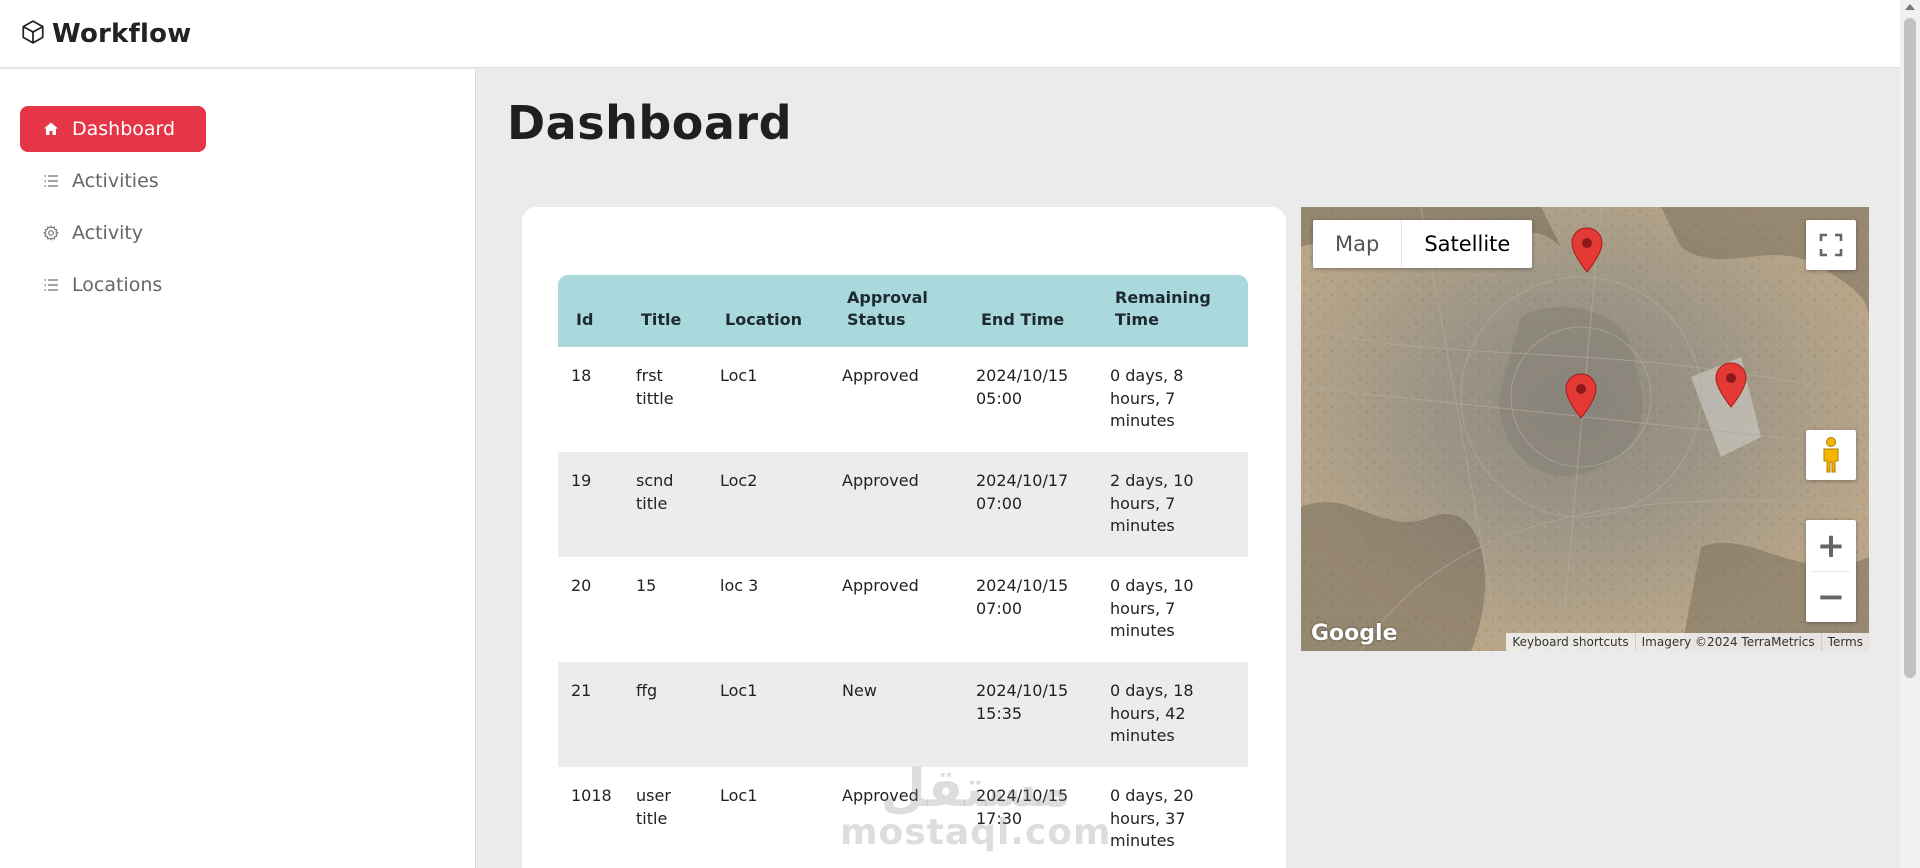  What do you see at coordinates (655, 387) in the screenshot?
I see `cell-title: frst tittle` at bounding box center [655, 387].